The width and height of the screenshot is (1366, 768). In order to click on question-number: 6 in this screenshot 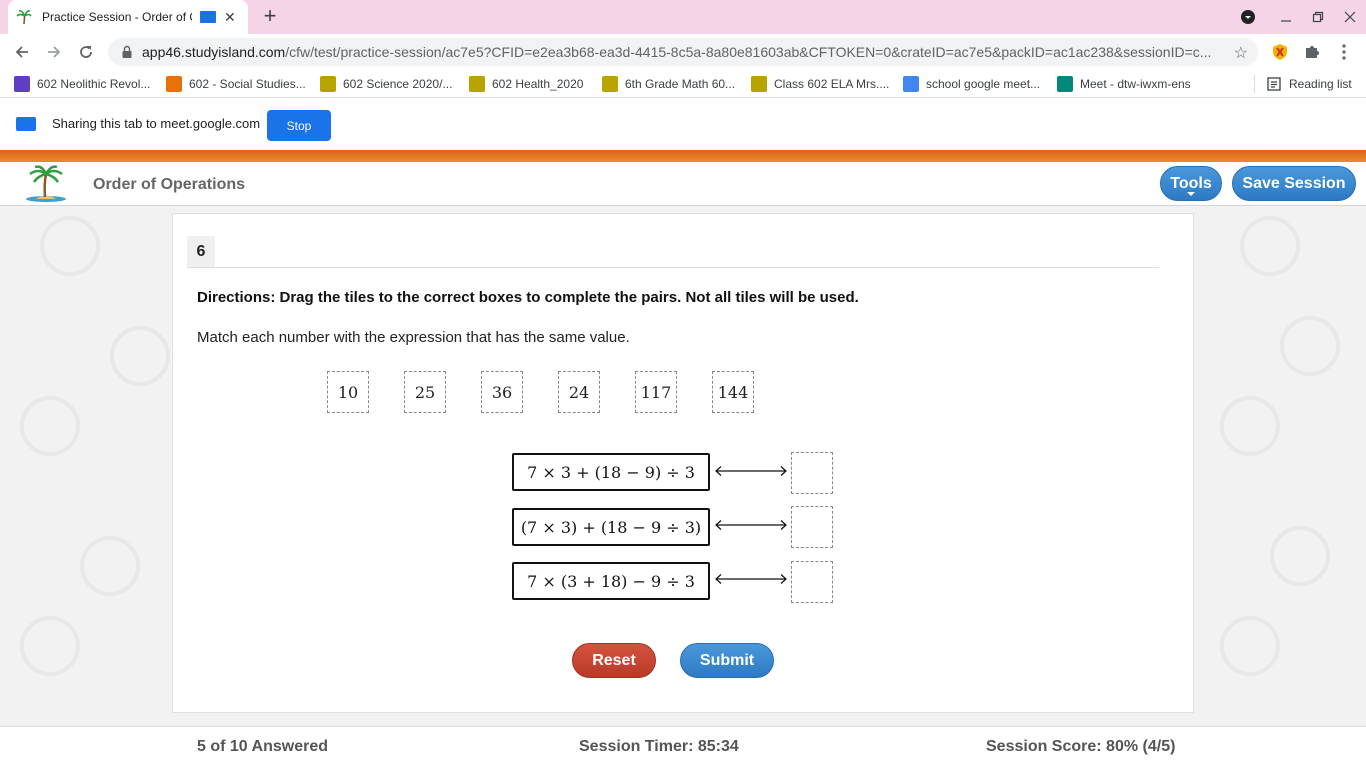, I will do `click(201, 251)`.